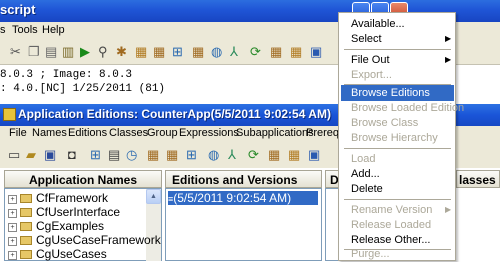 This screenshot has height=262, width=500. I want to click on back-info-line-1: 8.0.3 ; Image: 8.0.3, so click(66, 75).